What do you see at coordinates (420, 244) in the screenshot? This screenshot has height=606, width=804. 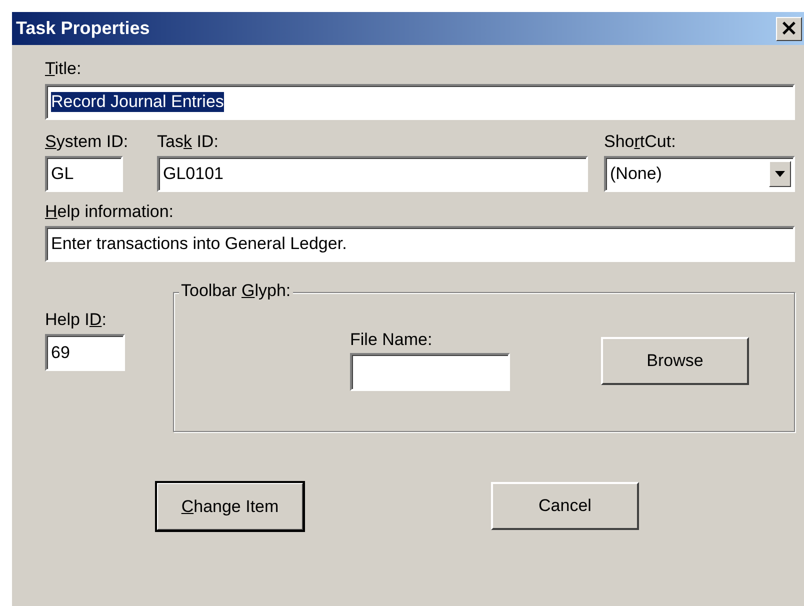 I see `help-information-field: Enter transactions into General Ledger.` at bounding box center [420, 244].